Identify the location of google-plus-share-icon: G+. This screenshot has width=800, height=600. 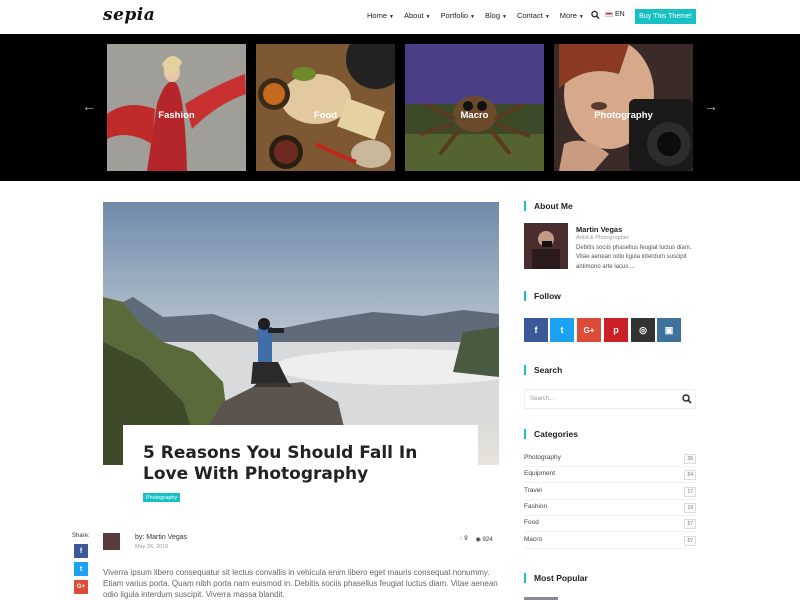
(81, 587).